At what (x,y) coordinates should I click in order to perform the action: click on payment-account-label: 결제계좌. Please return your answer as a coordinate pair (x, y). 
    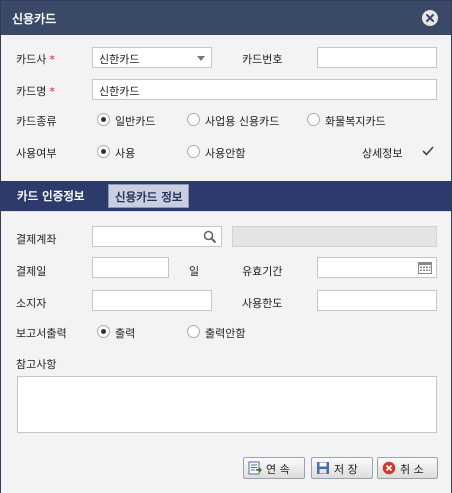
    Looking at the image, I should click on (36, 239).